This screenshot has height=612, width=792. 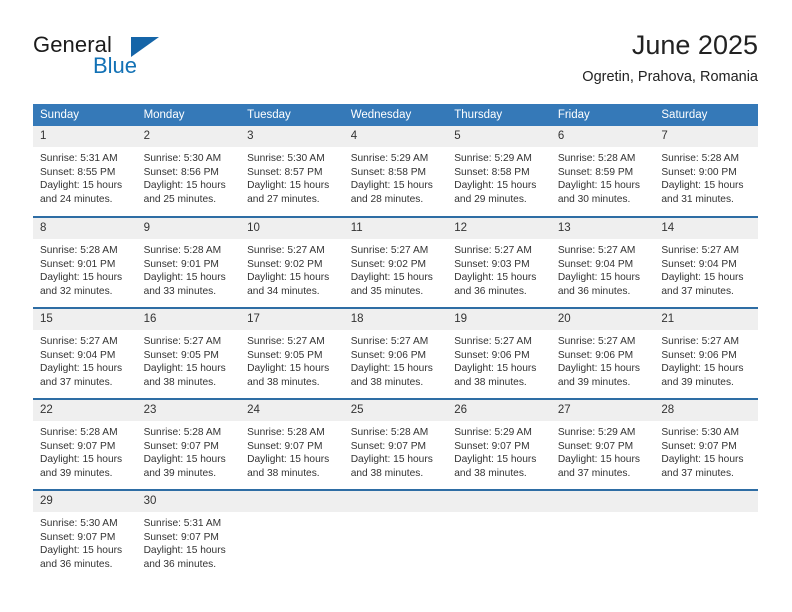 What do you see at coordinates (492, 355) in the screenshot?
I see `sunset-text: Sunset: 9:06 PM` at bounding box center [492, 355].